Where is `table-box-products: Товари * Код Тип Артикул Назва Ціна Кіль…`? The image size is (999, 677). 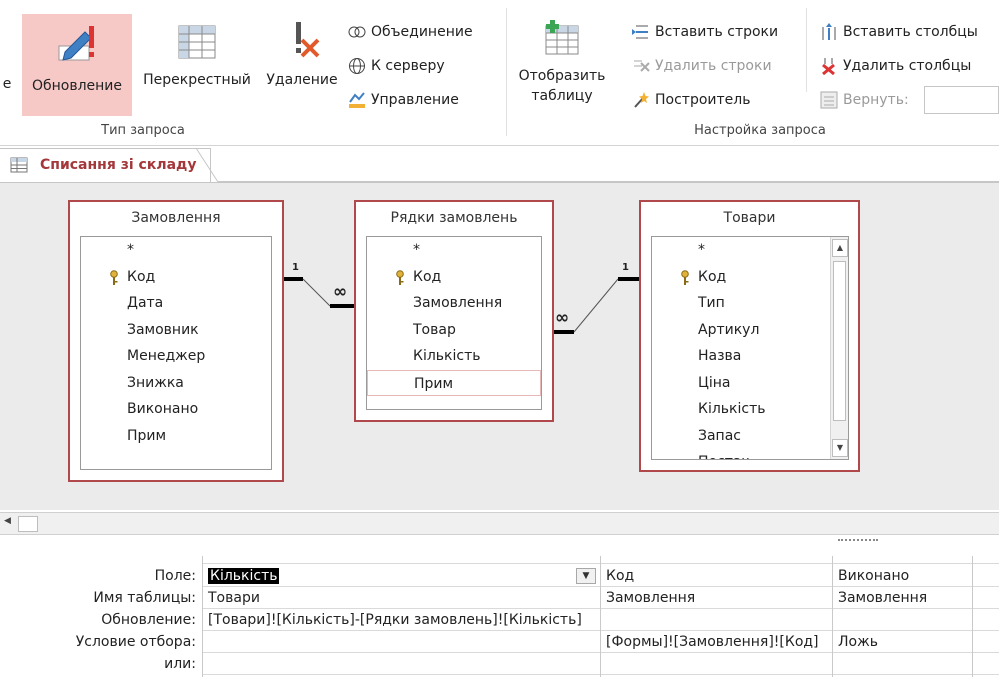 table-box-products: Товари * Код Тип Артикул Назва Ціна Кіль… is located at coordinates (749, 336).